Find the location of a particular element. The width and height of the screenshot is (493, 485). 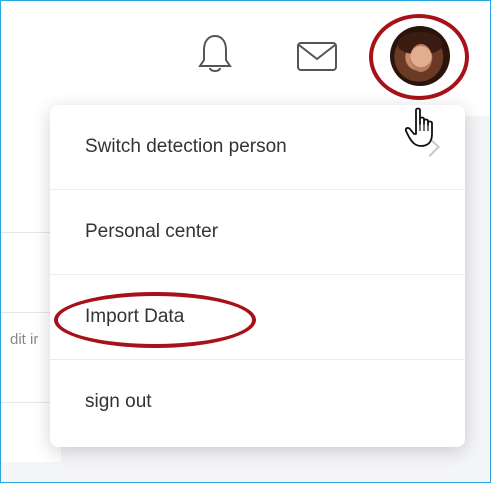

avatar-highlight-ring is located at coordinates (419, 57).